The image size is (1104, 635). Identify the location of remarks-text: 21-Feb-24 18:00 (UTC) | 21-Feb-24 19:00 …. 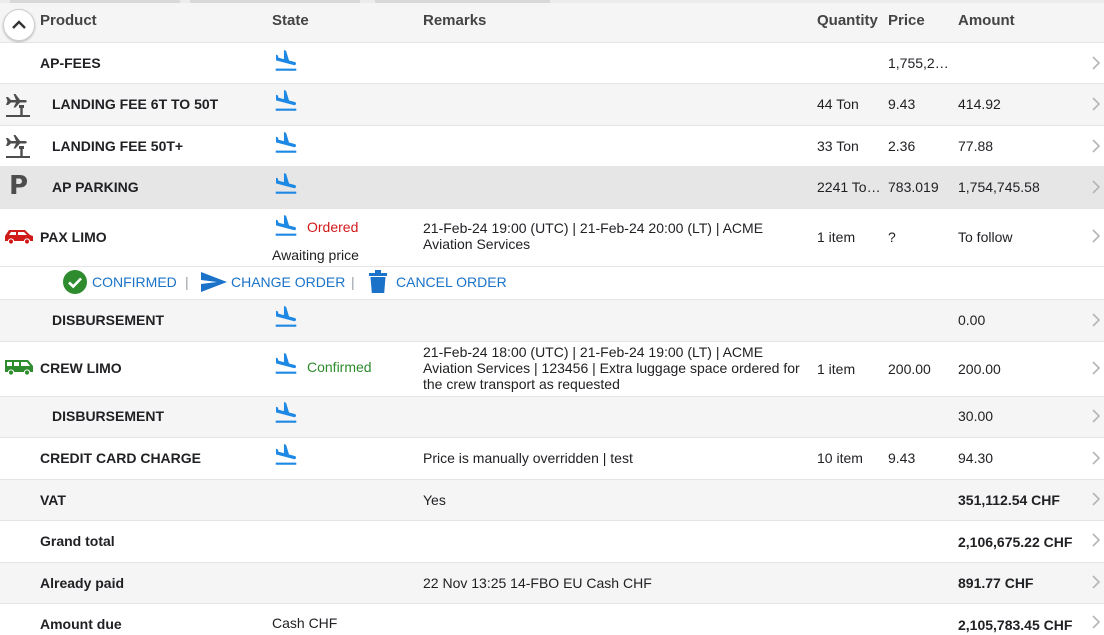
(611, 368).